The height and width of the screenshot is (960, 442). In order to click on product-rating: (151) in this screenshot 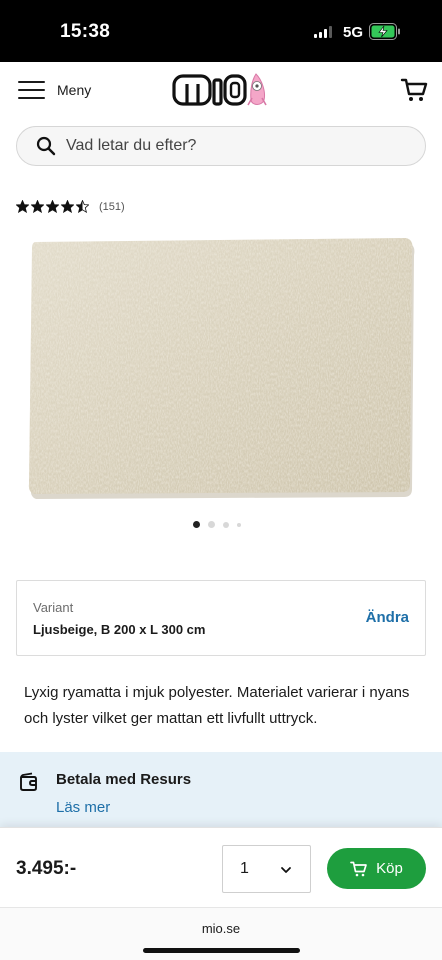, I will do `click(70, 206)`.